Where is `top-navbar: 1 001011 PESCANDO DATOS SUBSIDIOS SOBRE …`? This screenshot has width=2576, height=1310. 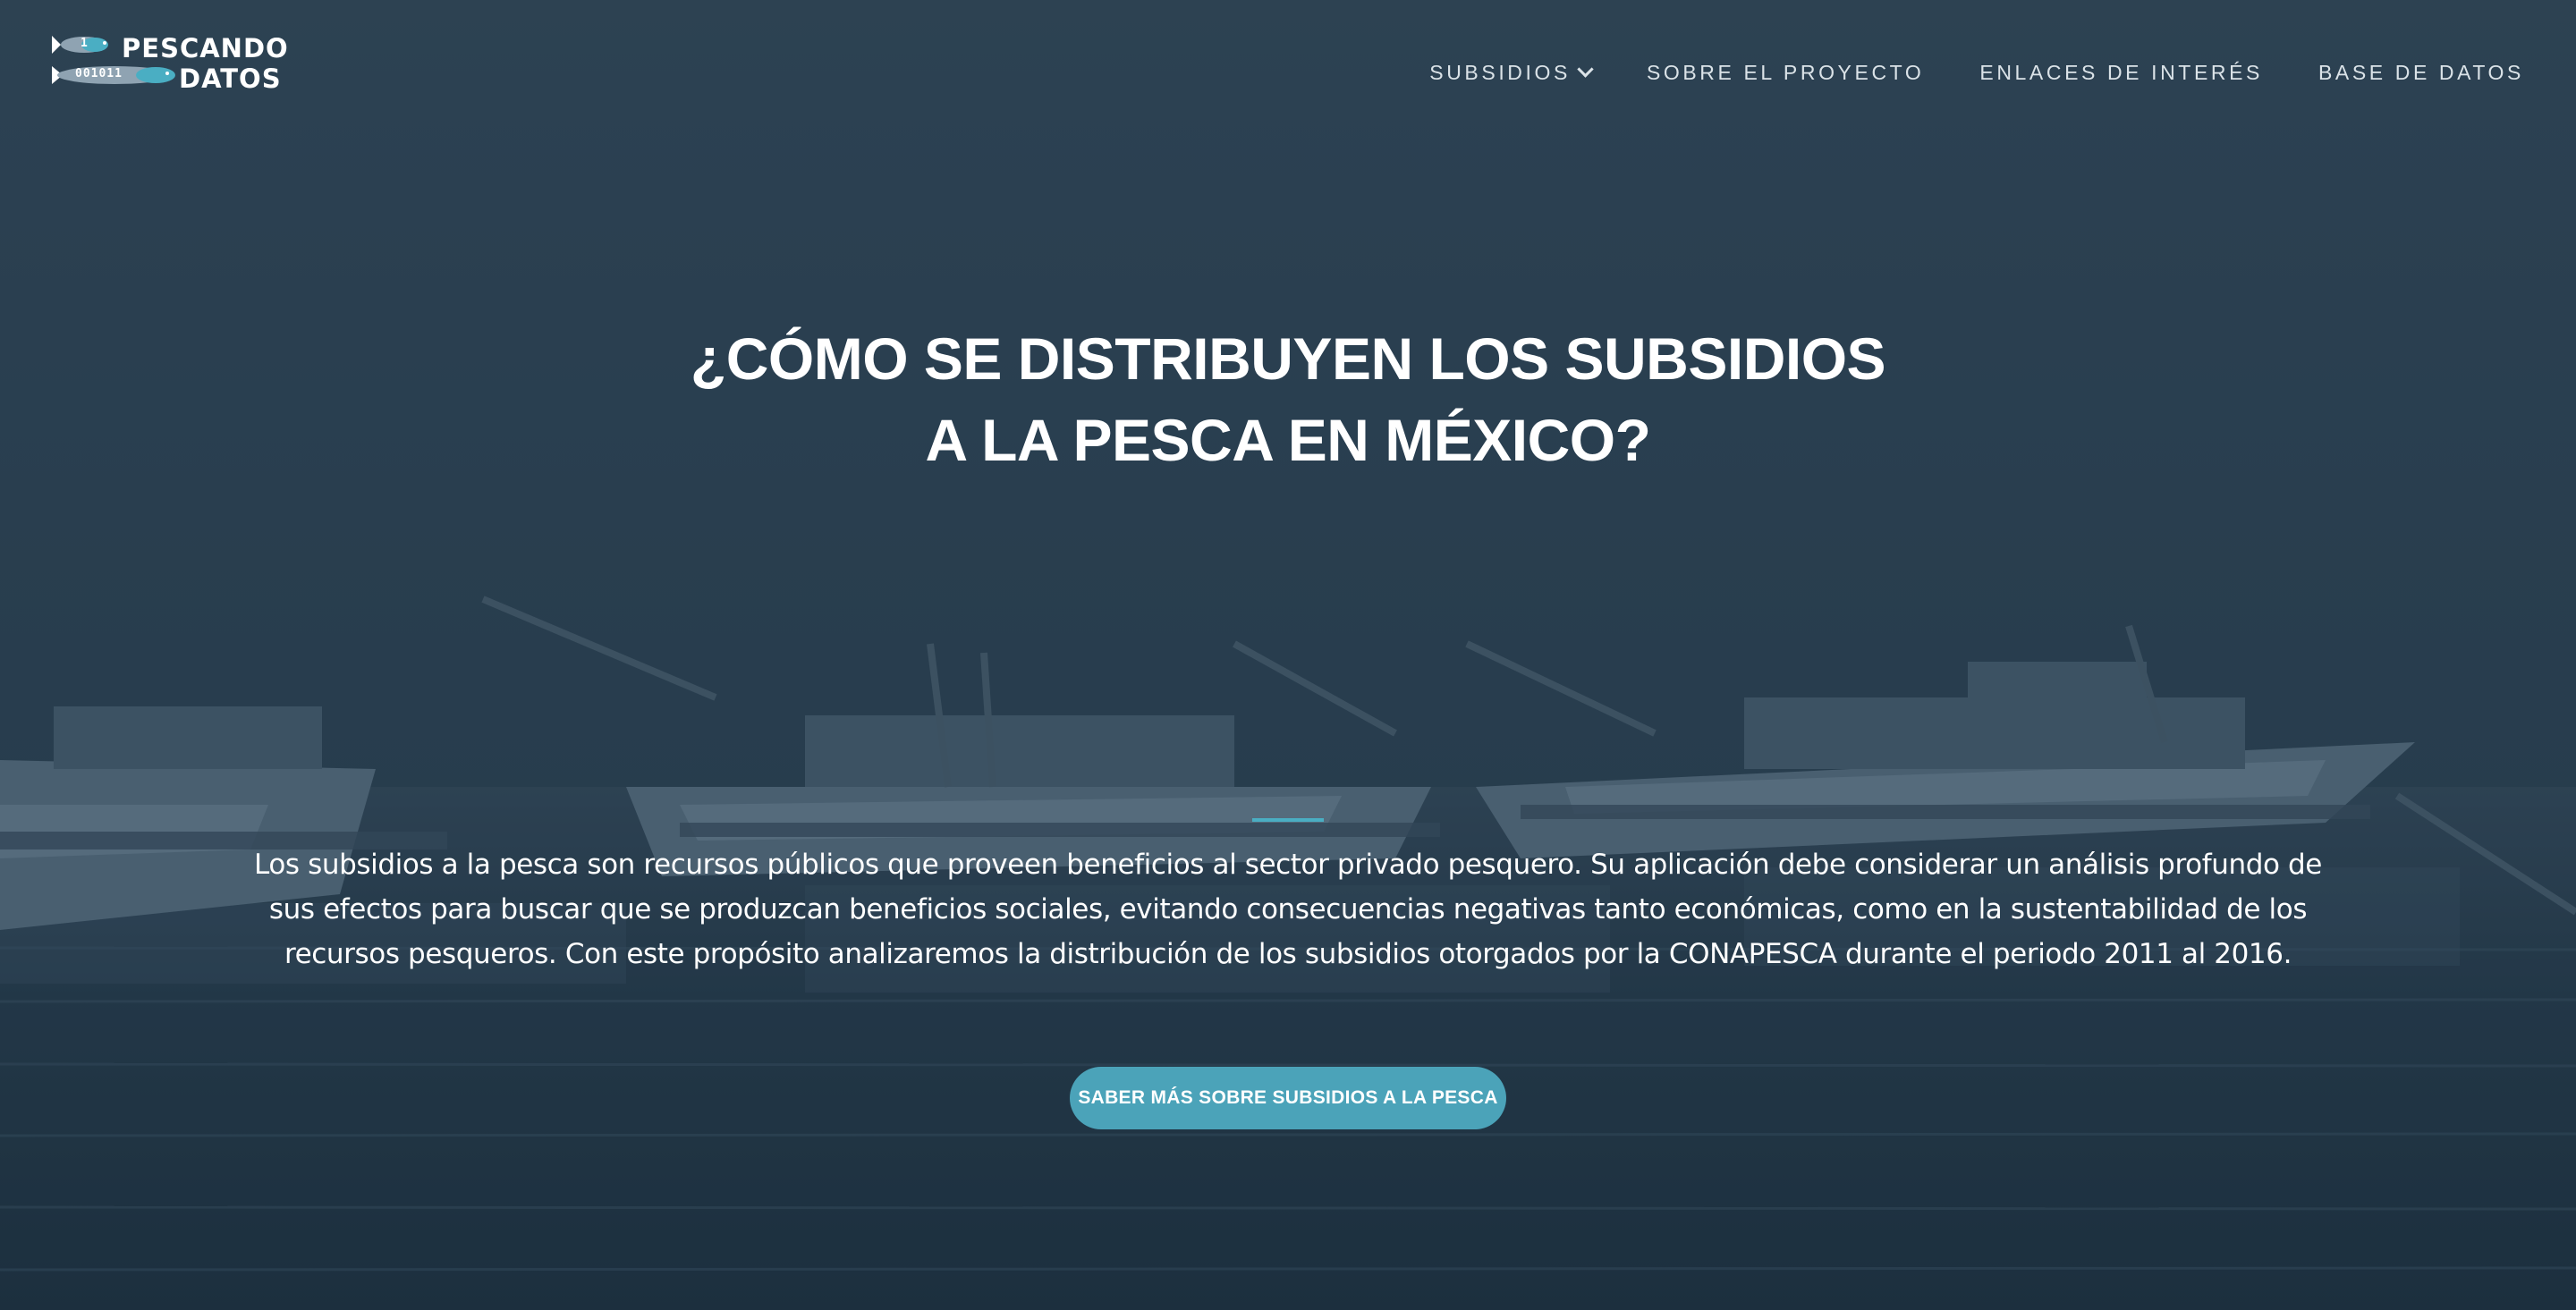 top-navbar: 1 001011 PESCANDO DATOS SUBSIDIOS SOBRE … is located at coordinates (1288, 76).